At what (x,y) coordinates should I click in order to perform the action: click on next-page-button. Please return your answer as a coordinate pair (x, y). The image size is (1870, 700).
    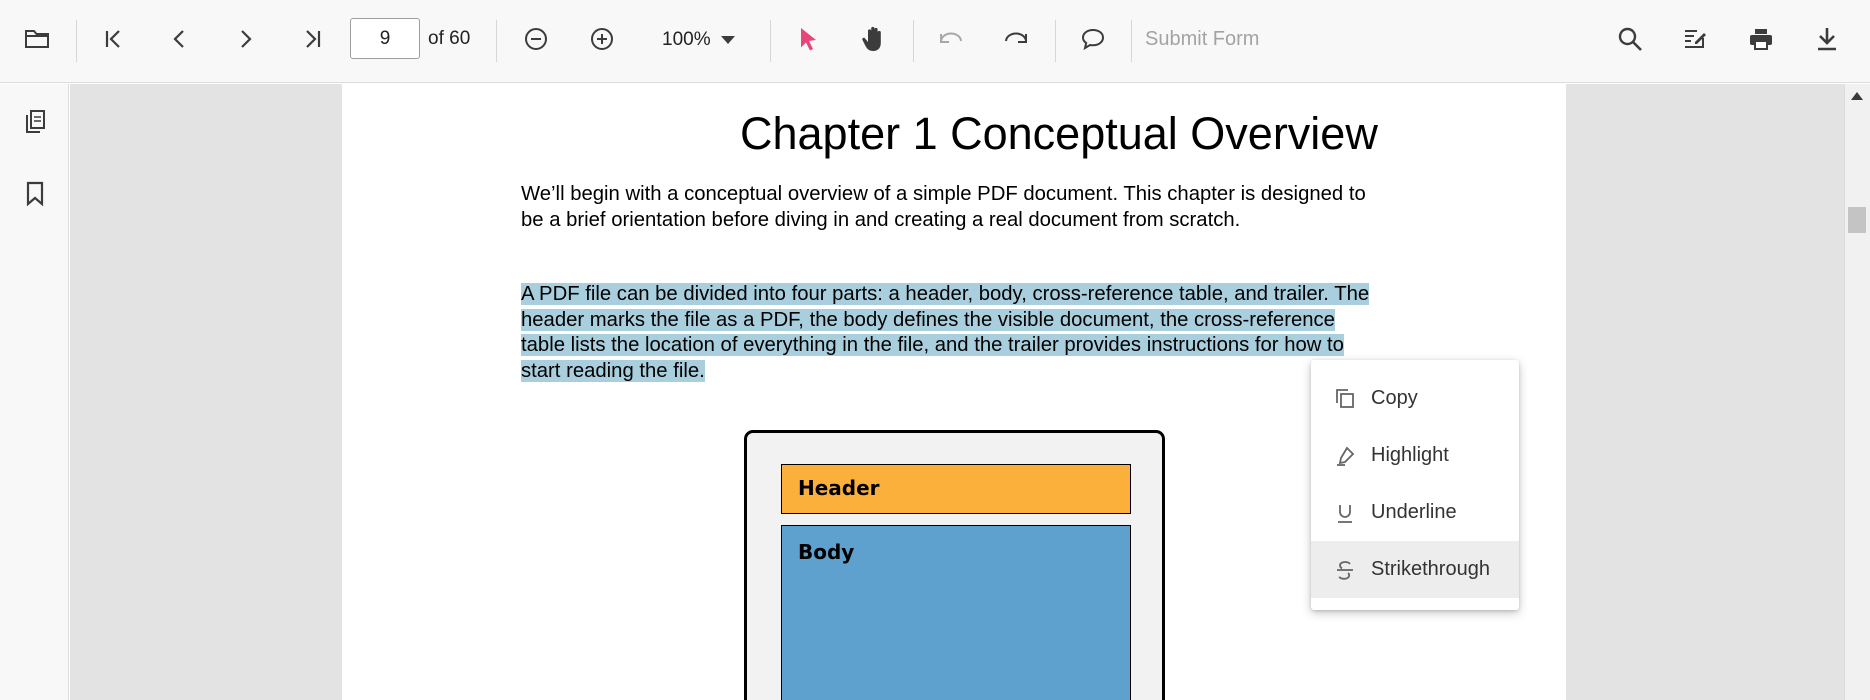
    Looking at the image, I should click on (245, 39).